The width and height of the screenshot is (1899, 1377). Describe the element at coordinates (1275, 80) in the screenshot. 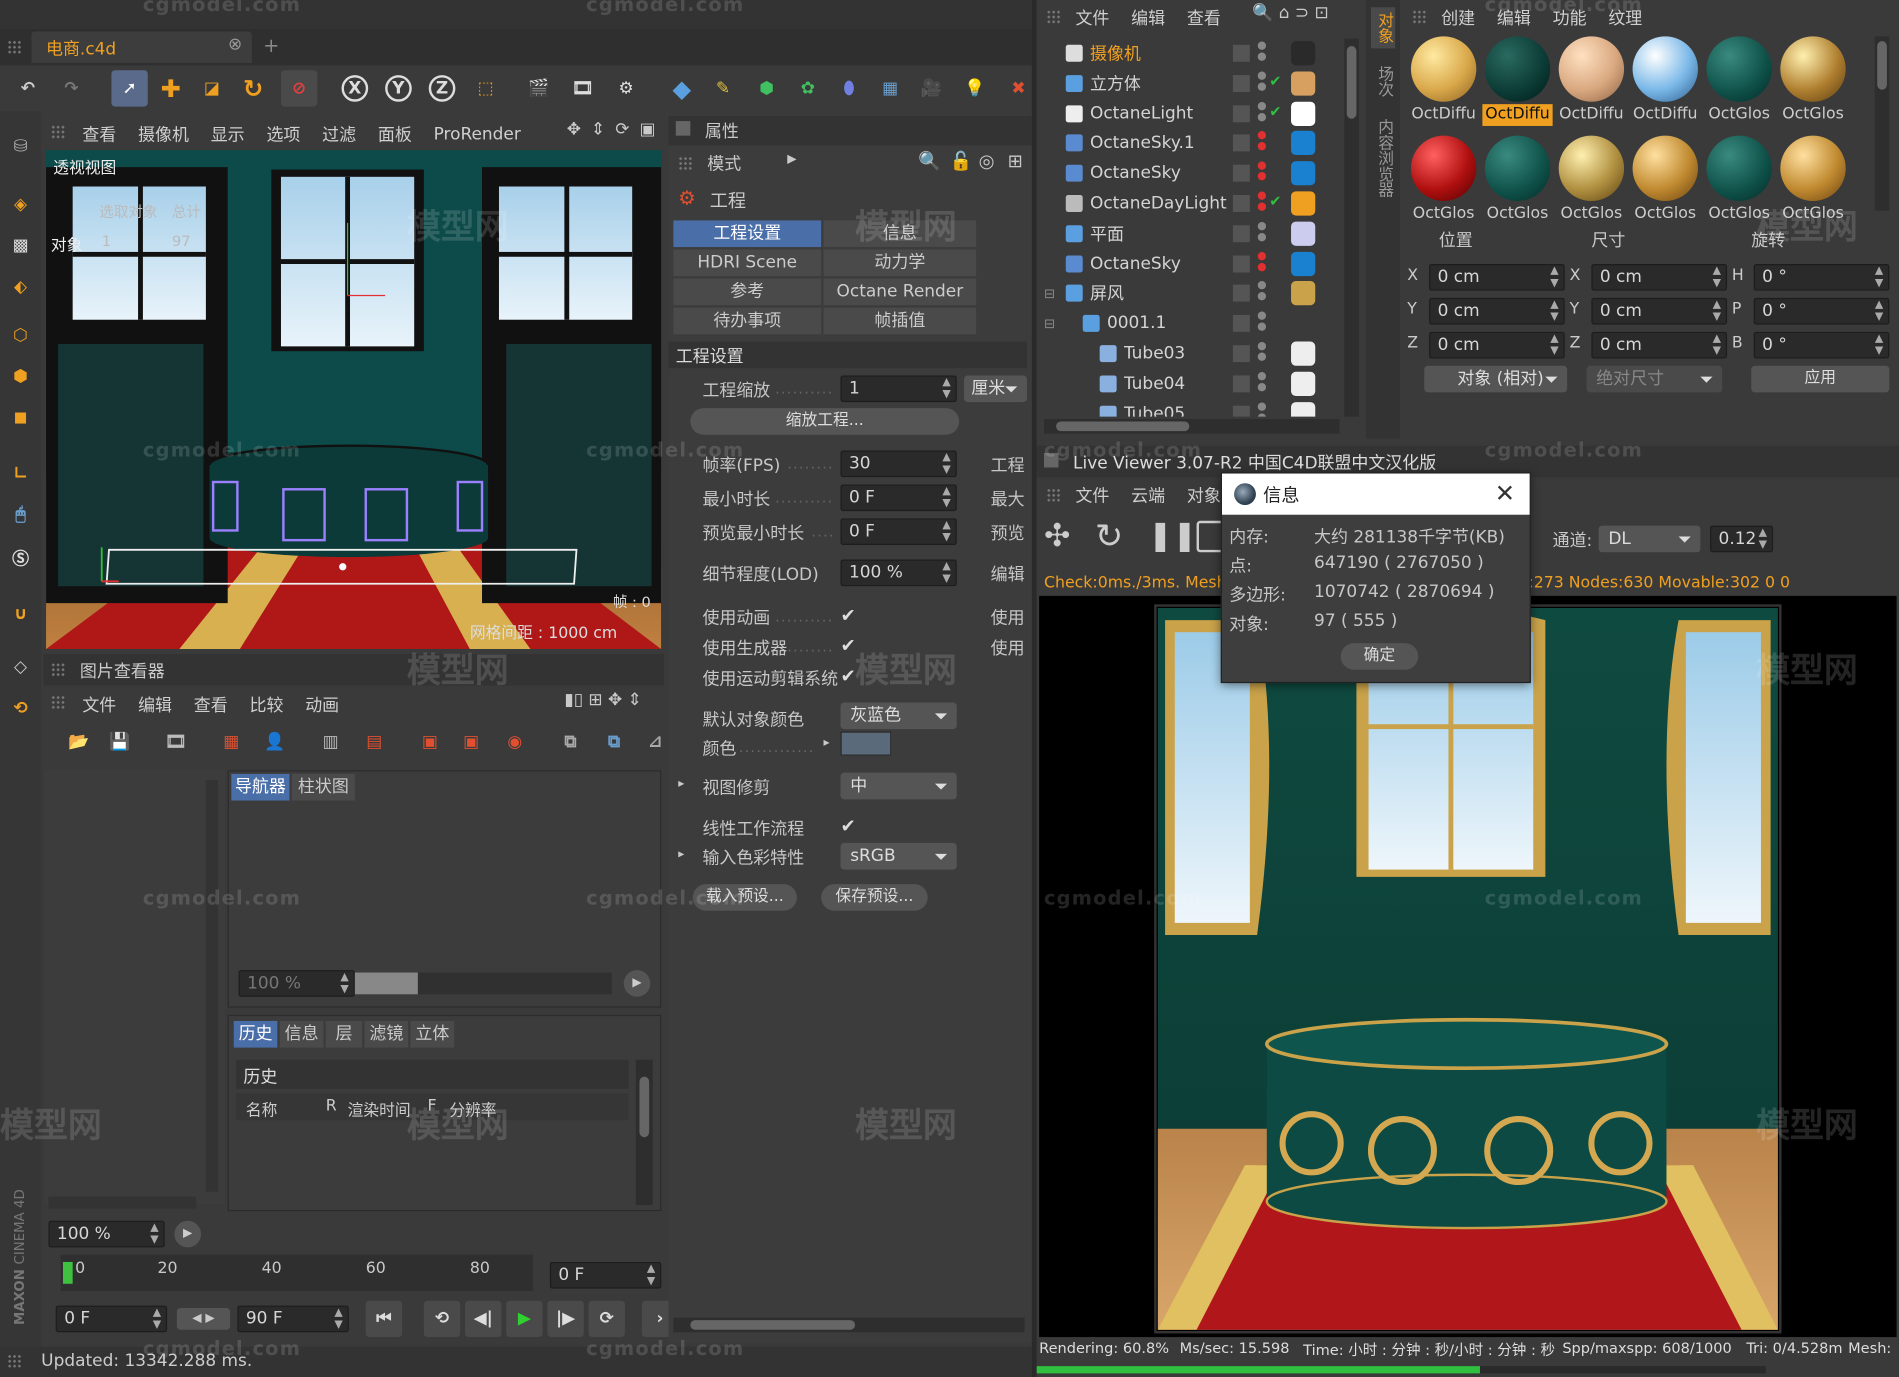

I see `enabled-check-icon: ✔` at that location.